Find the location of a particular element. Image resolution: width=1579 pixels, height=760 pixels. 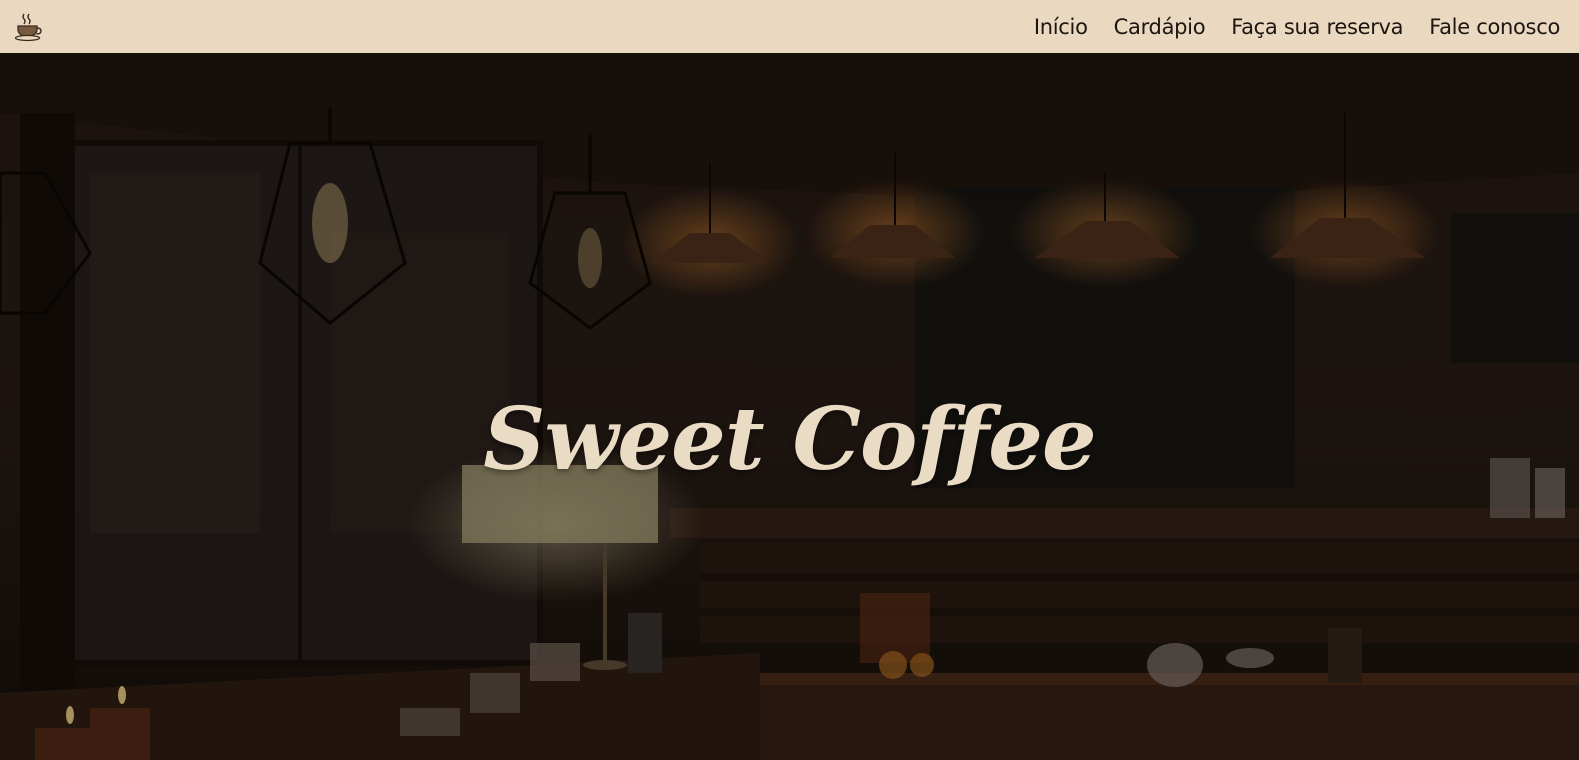

coffee-cup-icon is located at coordinates (28, 27).